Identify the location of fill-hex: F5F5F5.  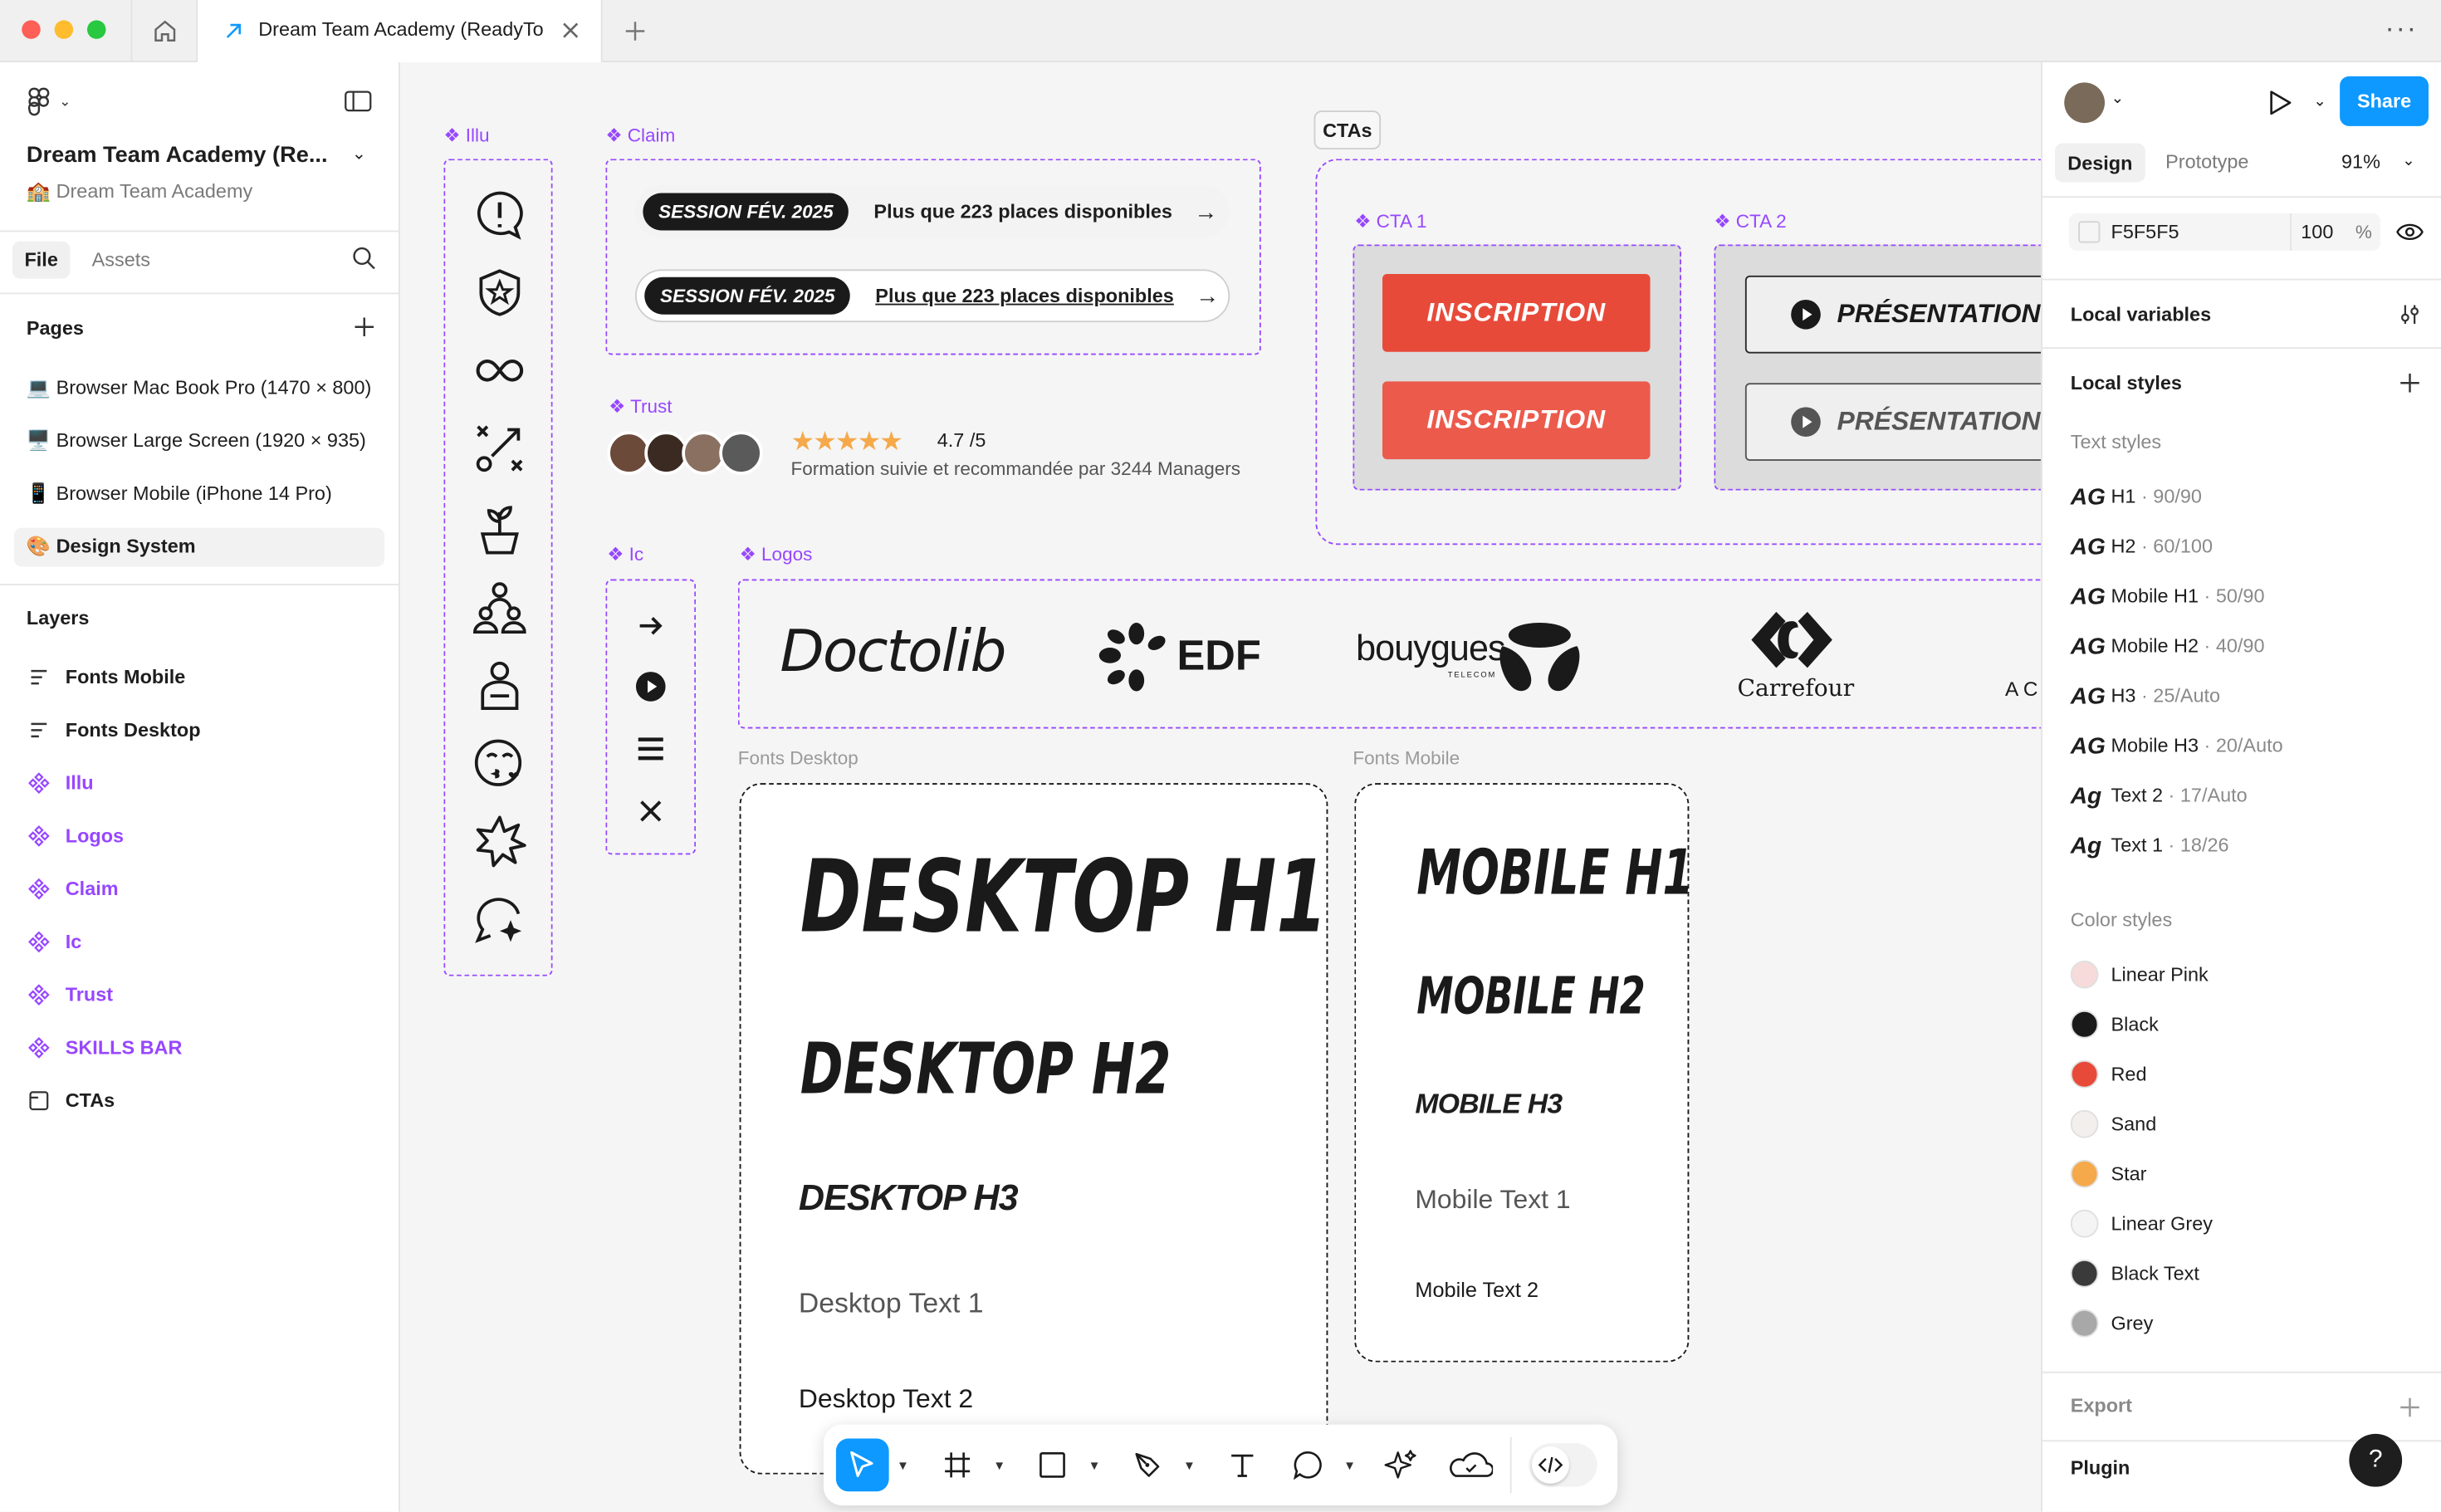
(2145, 231).